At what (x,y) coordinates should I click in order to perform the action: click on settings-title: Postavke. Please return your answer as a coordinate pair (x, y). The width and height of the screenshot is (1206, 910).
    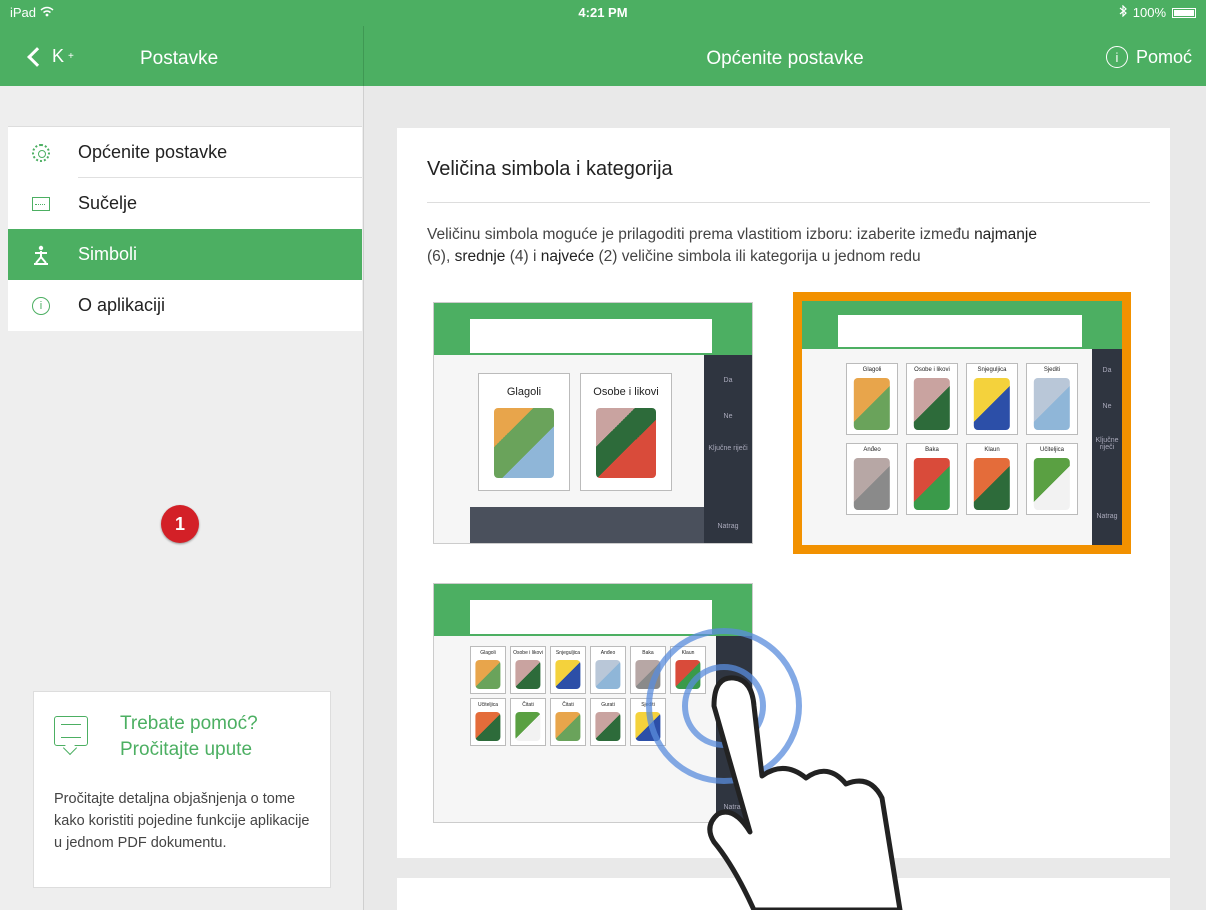
    Looking at the image, I should click on (179, 58).